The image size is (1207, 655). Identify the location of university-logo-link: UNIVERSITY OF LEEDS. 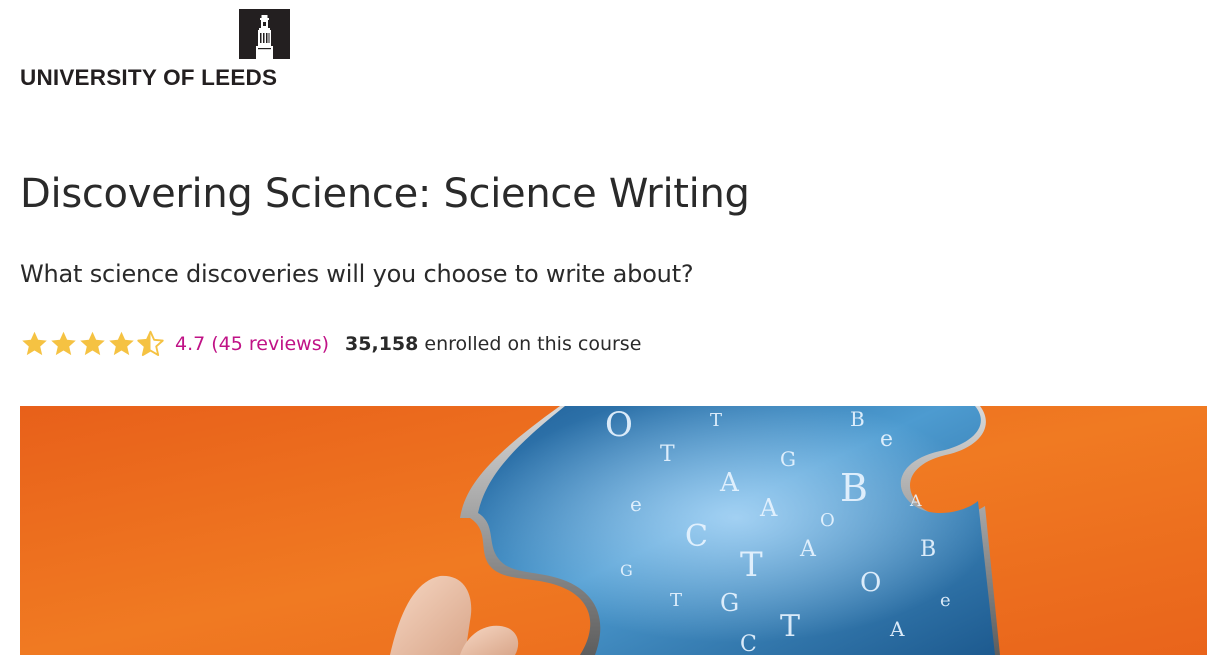
(156, 50).